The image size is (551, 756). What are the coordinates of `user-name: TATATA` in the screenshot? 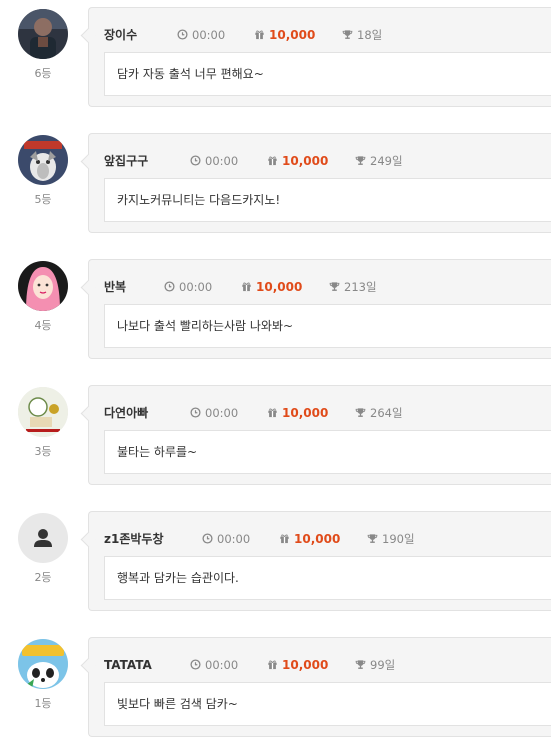 It's located at (128, 665).